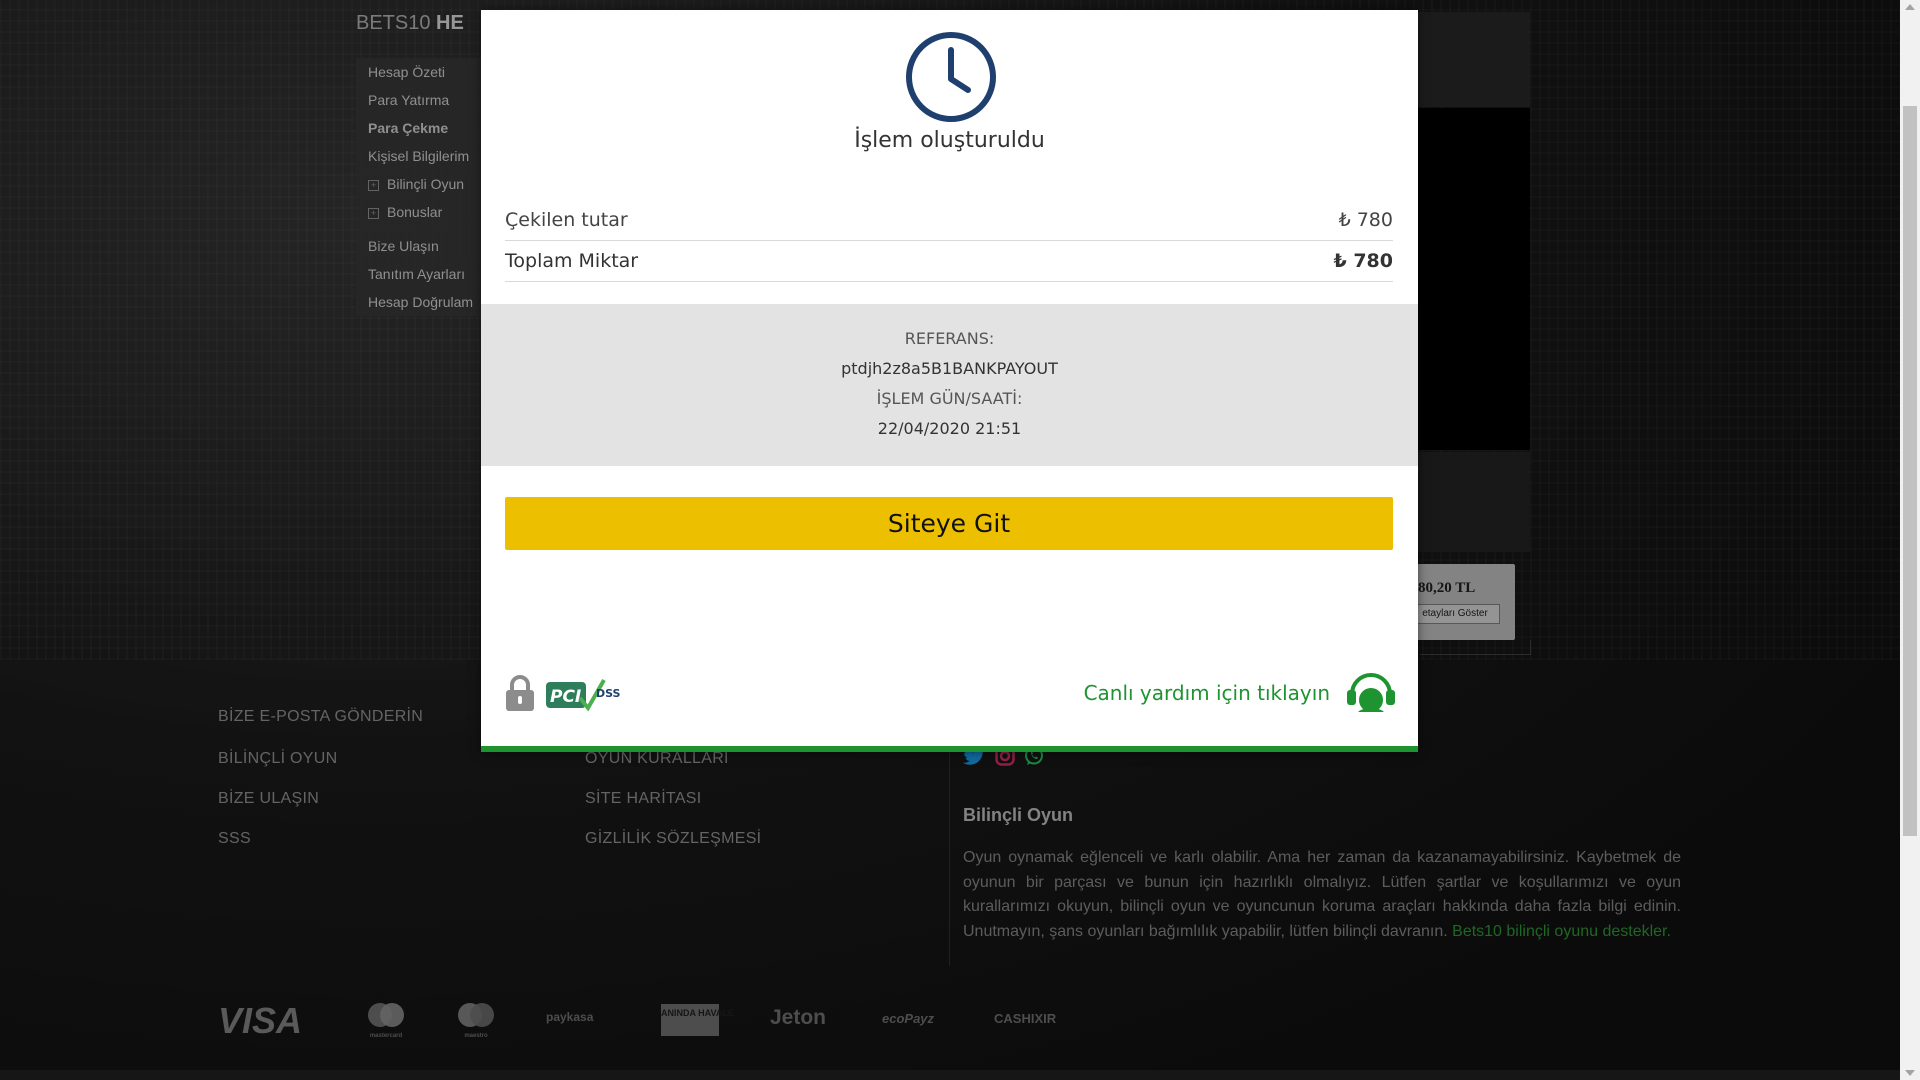 This screenshot has height=1080, width=1920. Describe the element at coordinates (565, 697) in the screenshot. I see `pci-text: PCI` at that location.